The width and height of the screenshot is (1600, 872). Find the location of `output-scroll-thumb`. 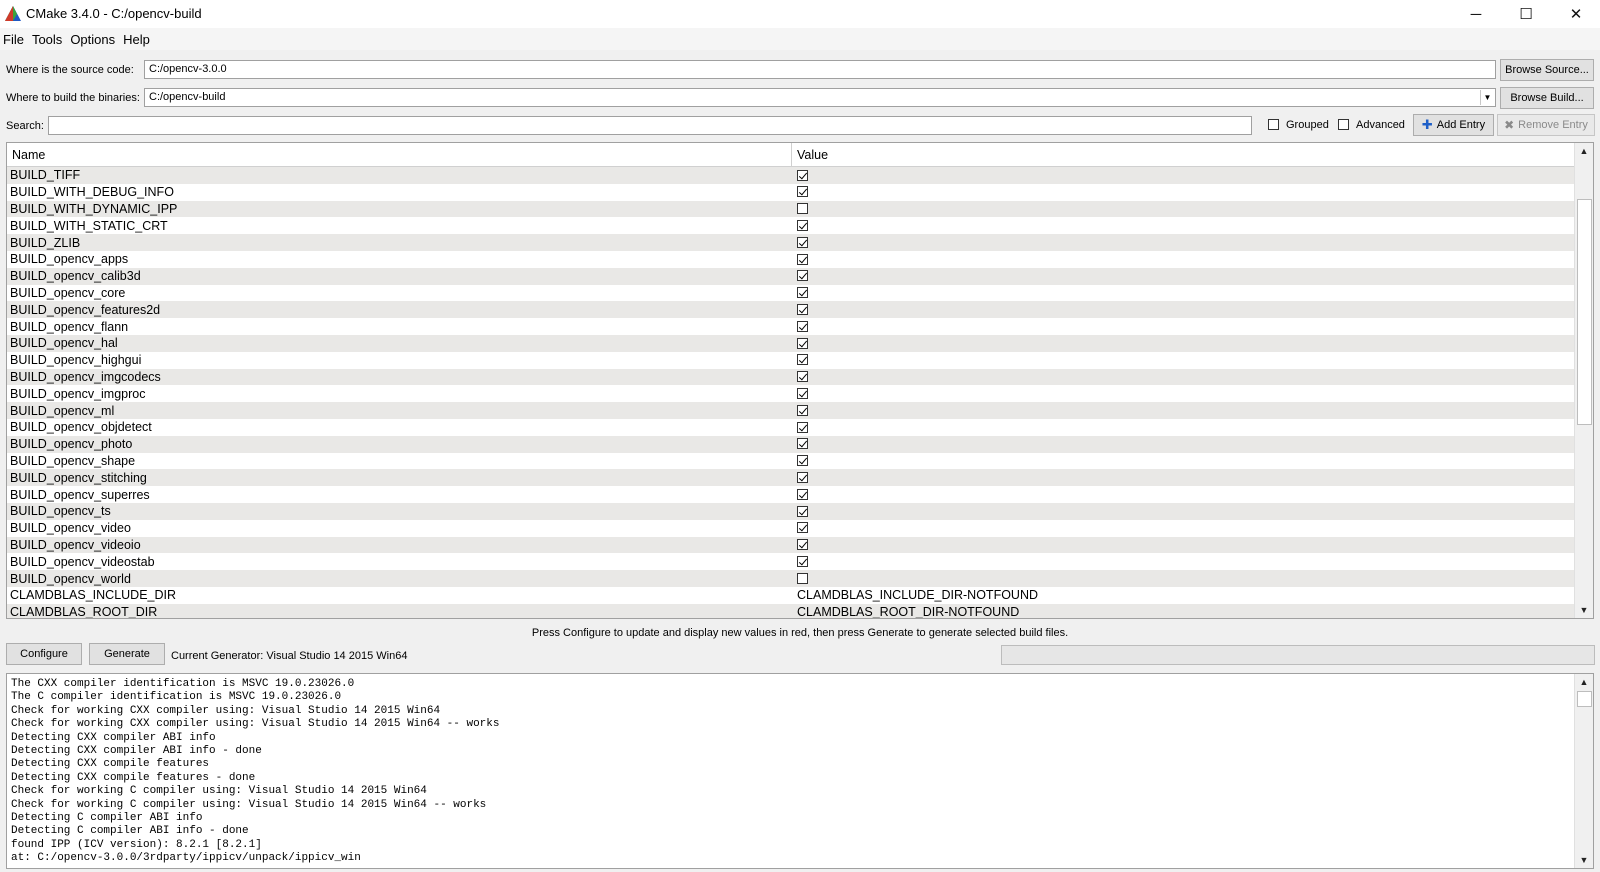

output-scroll-thumb is located at coordinates (1584, 699).